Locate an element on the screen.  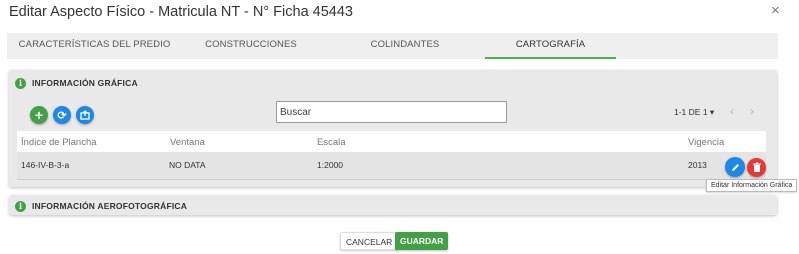
cancel-button: CANCELAR is located at coordinates (369, 241).